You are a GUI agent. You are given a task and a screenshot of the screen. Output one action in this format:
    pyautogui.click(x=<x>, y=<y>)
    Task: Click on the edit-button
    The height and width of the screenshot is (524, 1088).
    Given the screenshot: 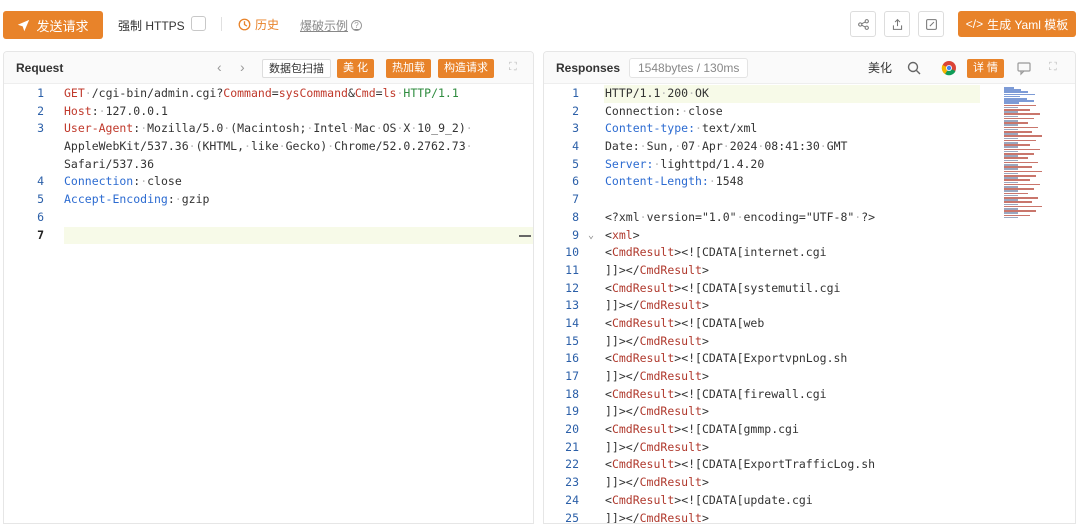 What is the action you would take?
    pyautogui.click(x=931, y=24)
    